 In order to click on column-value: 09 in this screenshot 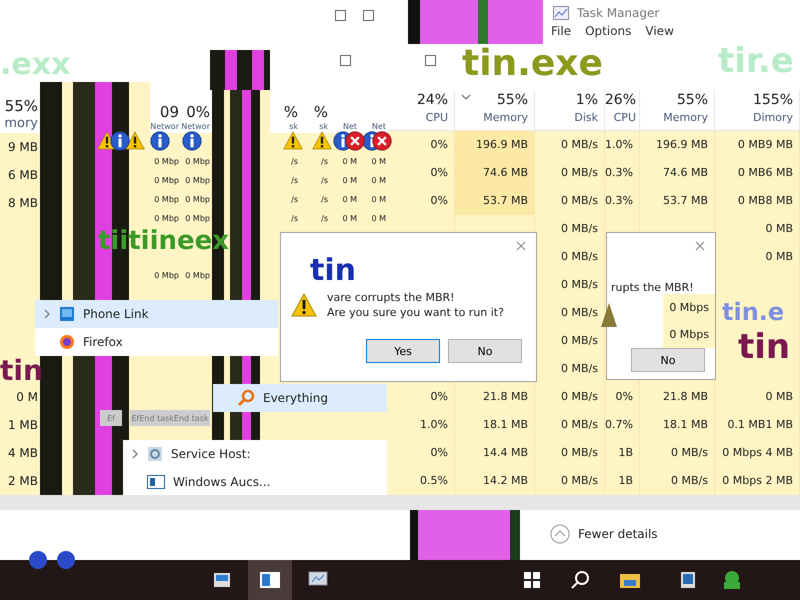, I will do `click(169, 112)`.